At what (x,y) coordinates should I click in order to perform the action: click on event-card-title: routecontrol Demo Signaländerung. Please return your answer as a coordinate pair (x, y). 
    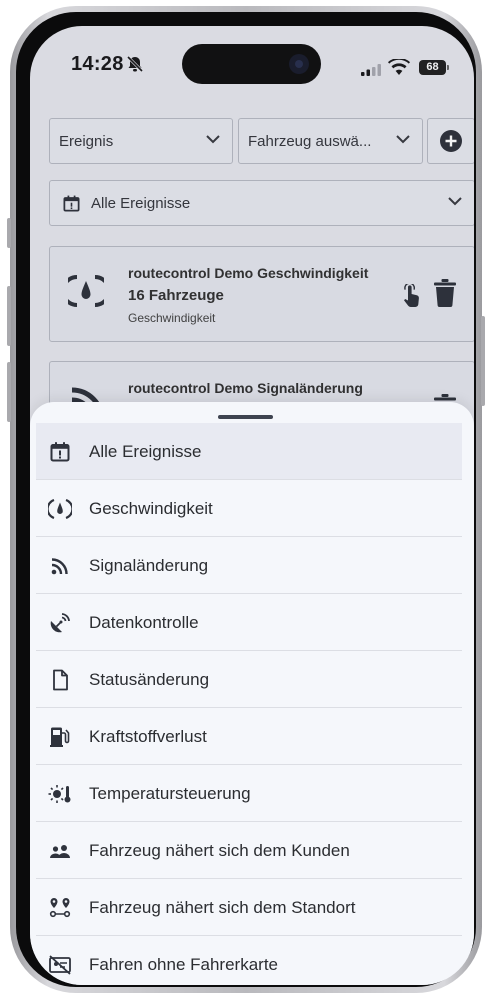
    Looking at the image, I should click on (245, 388).